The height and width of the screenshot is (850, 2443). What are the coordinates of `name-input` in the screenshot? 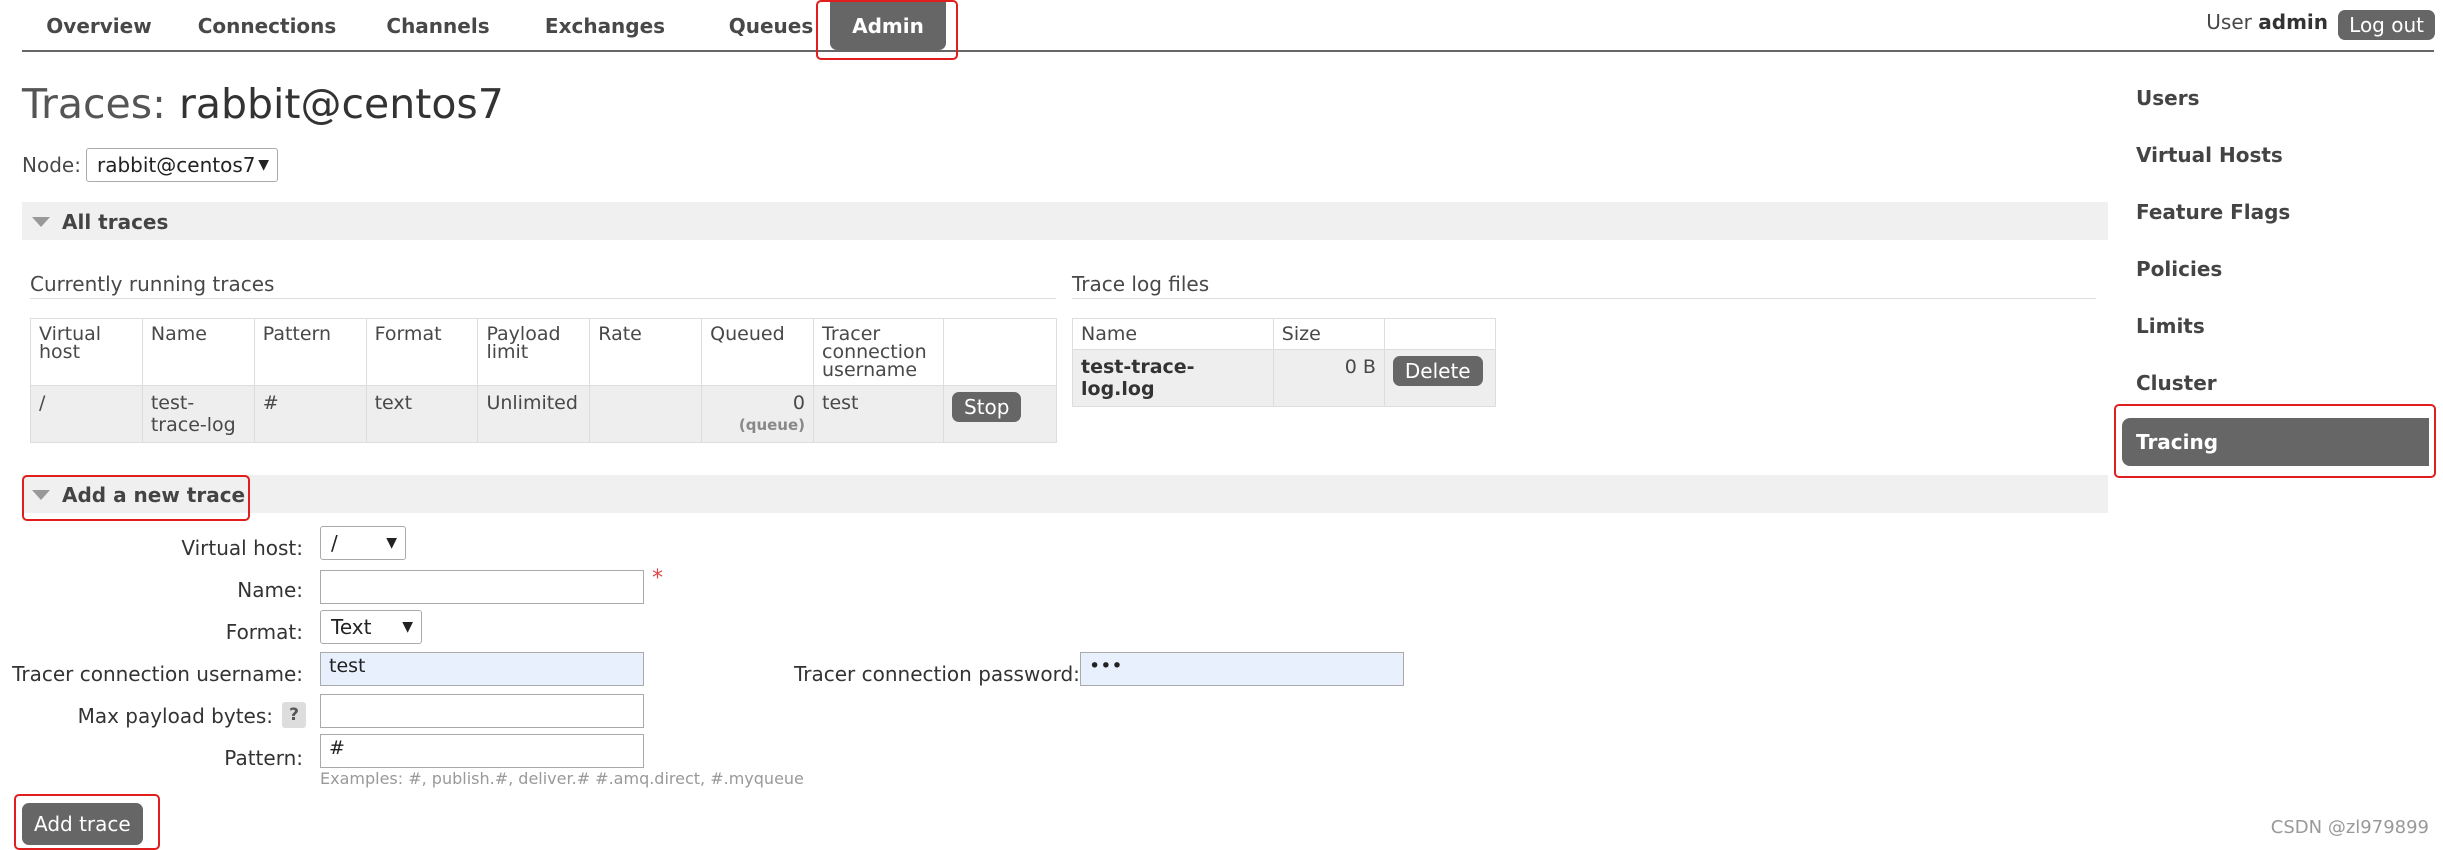 It's located at (482, 587).